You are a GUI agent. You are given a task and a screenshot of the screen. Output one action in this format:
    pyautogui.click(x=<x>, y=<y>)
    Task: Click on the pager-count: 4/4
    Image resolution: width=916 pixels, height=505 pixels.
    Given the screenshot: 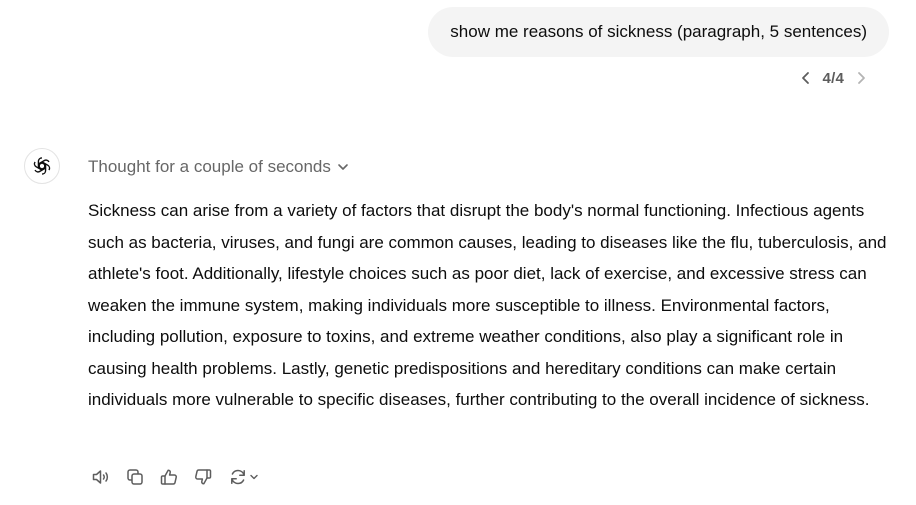 What is the action you would take?
    pyautogui.click(x=833, y=78)
    